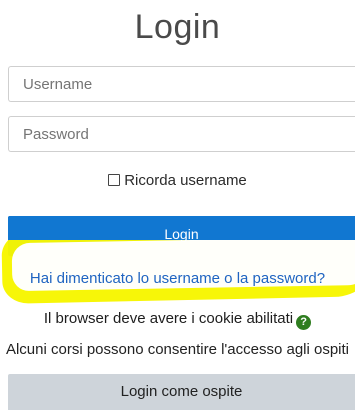 The image size is (355, 410). I want to click on remember-username: Ricorda username, so click(177, 180).